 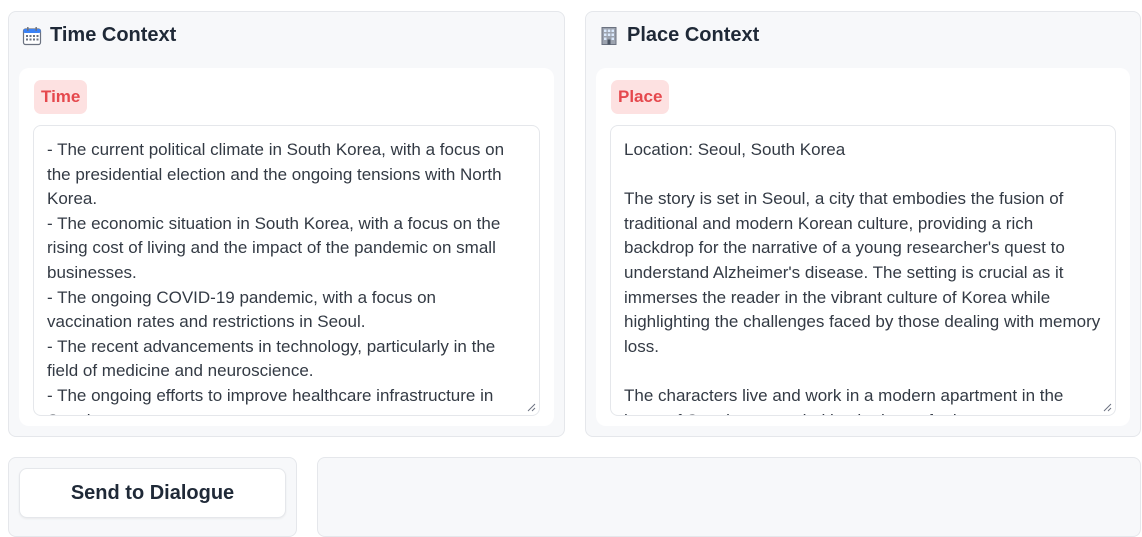 I want to click on send-to-dialogue-button: Send to Dialogue, so click(x=152, y=493).